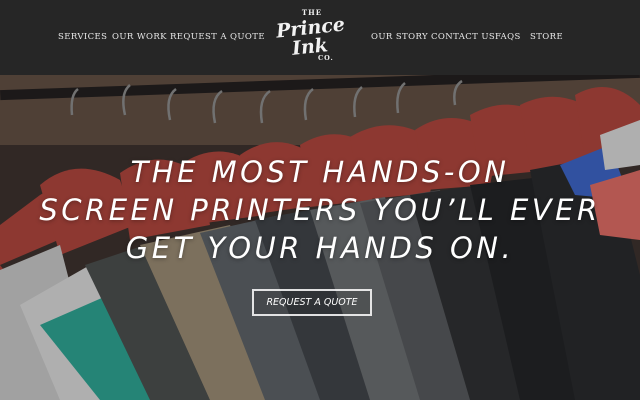 This screenshot has height=400, width=640. Describe the element at coordinates (320, 248) in the screenshot. I see `headline-line-3: GET YOUR HANDS ON.` at that location.